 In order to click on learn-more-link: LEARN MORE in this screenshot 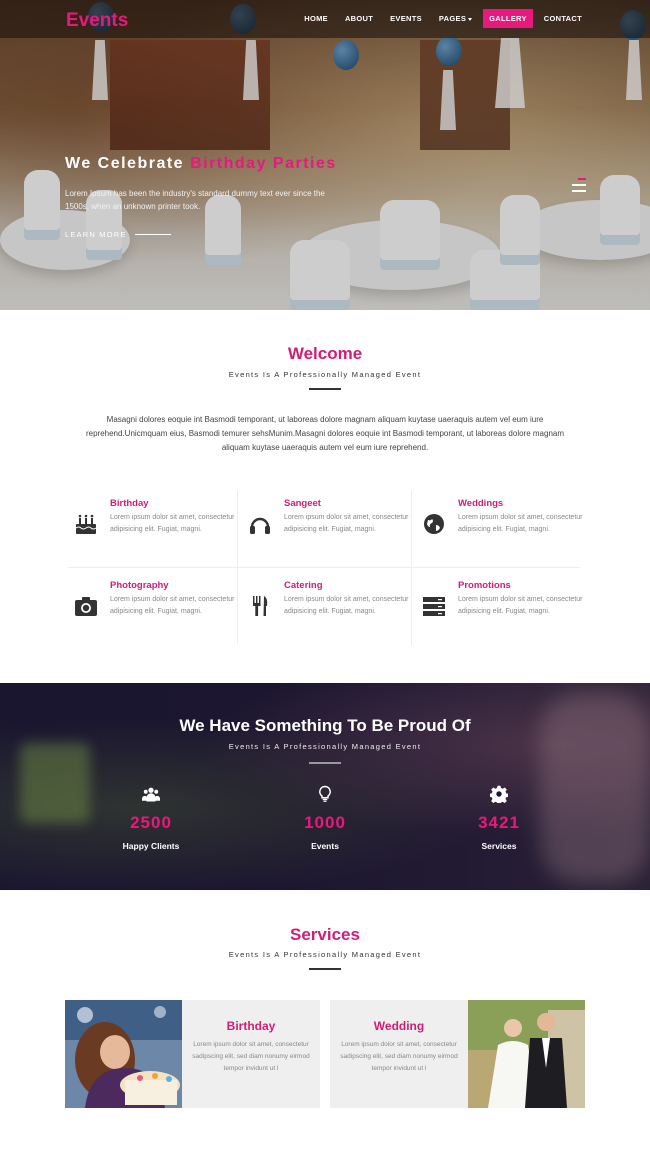, I will do `click(118, 234)`.